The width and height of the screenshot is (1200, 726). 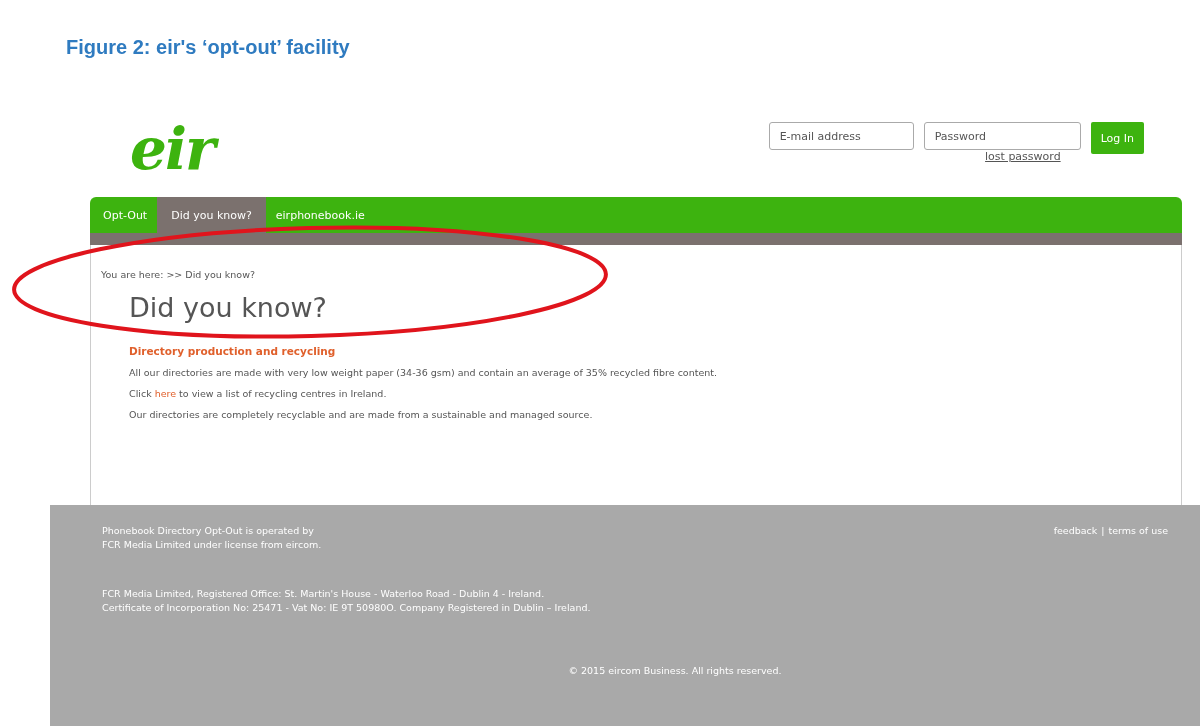 What do you see at coordinates (675, 670) in the screenshot?
I see `copyright-text: © 2015 eircom Business. All rights reserved.` at bounding box center [675, 670].